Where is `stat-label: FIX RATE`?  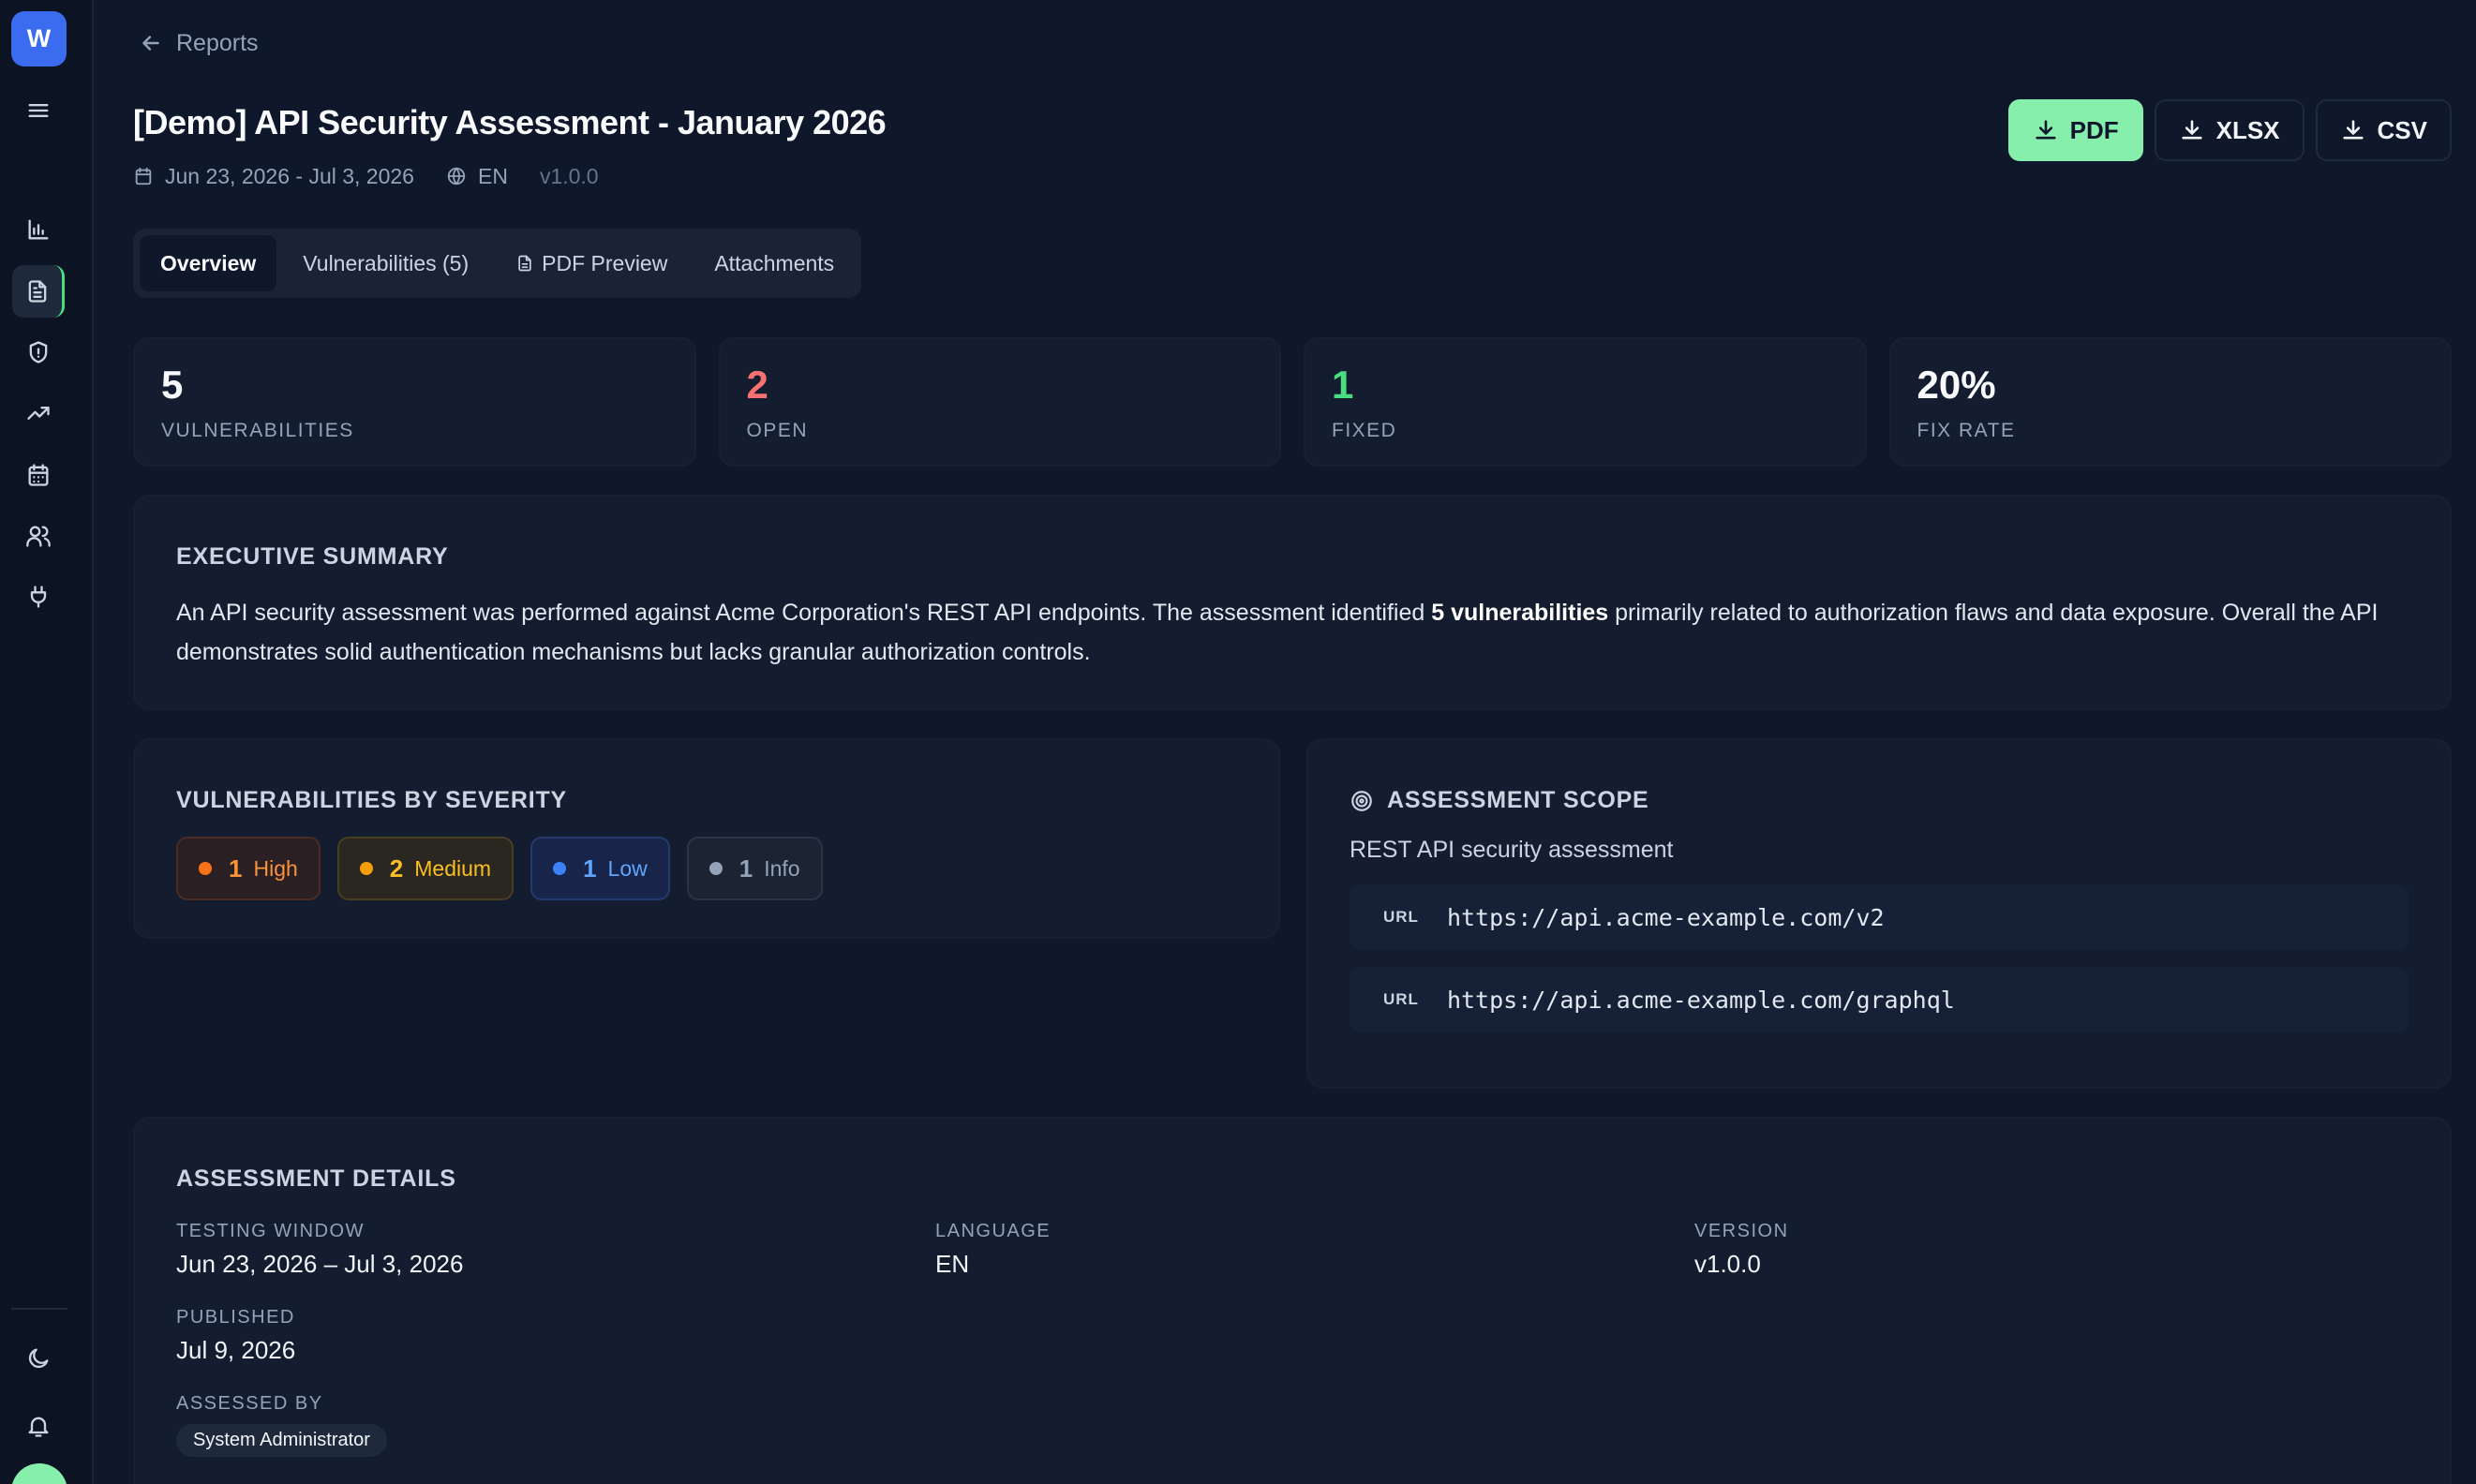 stat-label: FIX RATE is located at coordinates (1966, 430).